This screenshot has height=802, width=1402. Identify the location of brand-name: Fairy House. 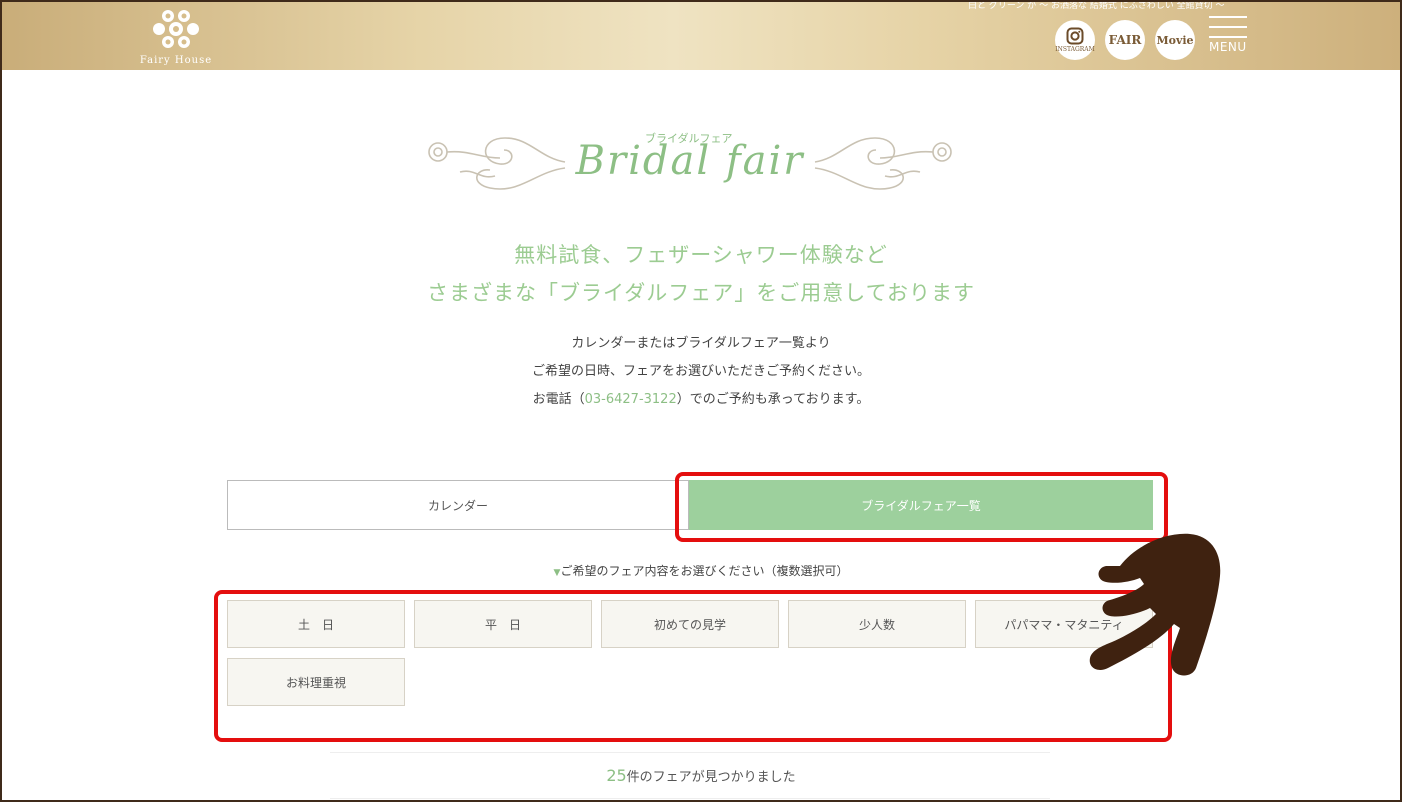
(176, 60).